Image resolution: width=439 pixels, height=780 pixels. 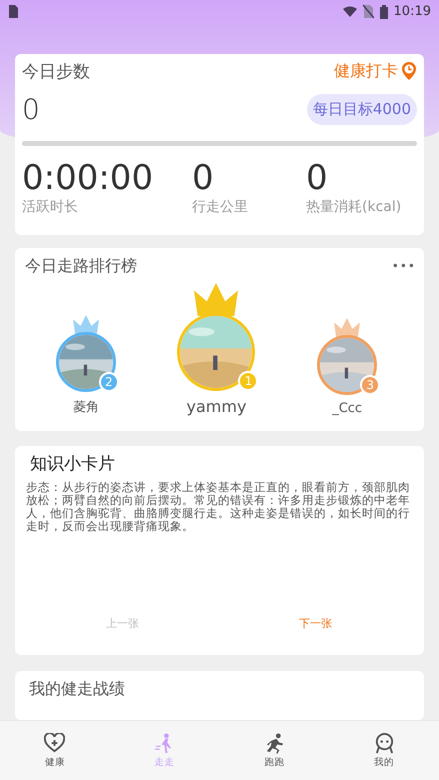 I want to click on card-title: 我的健走战绩, so click(x=77, y=688).